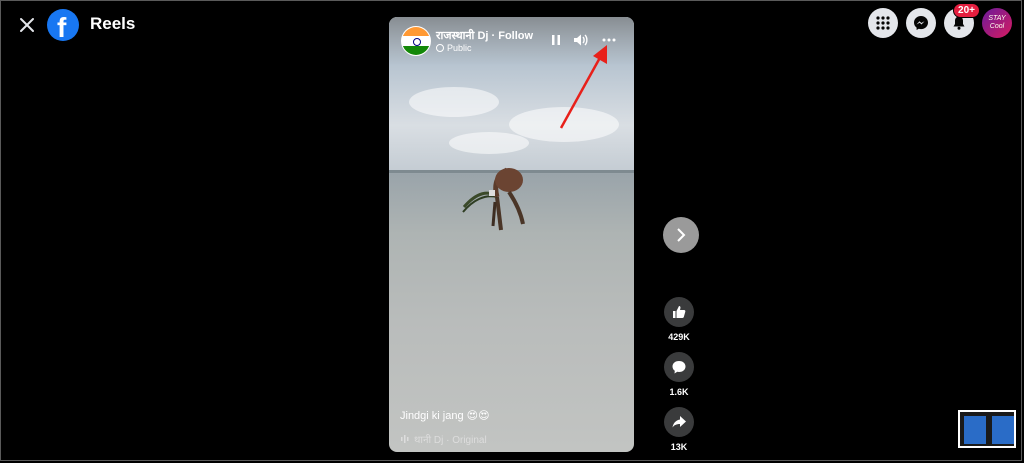 Image resolution: width=1024 pixels, height=463 pixels. What do you see at coordinates (997, 23) in the screenshot?
I see `profile-avatar: STAY Cool` at bounding box center [997, 23].